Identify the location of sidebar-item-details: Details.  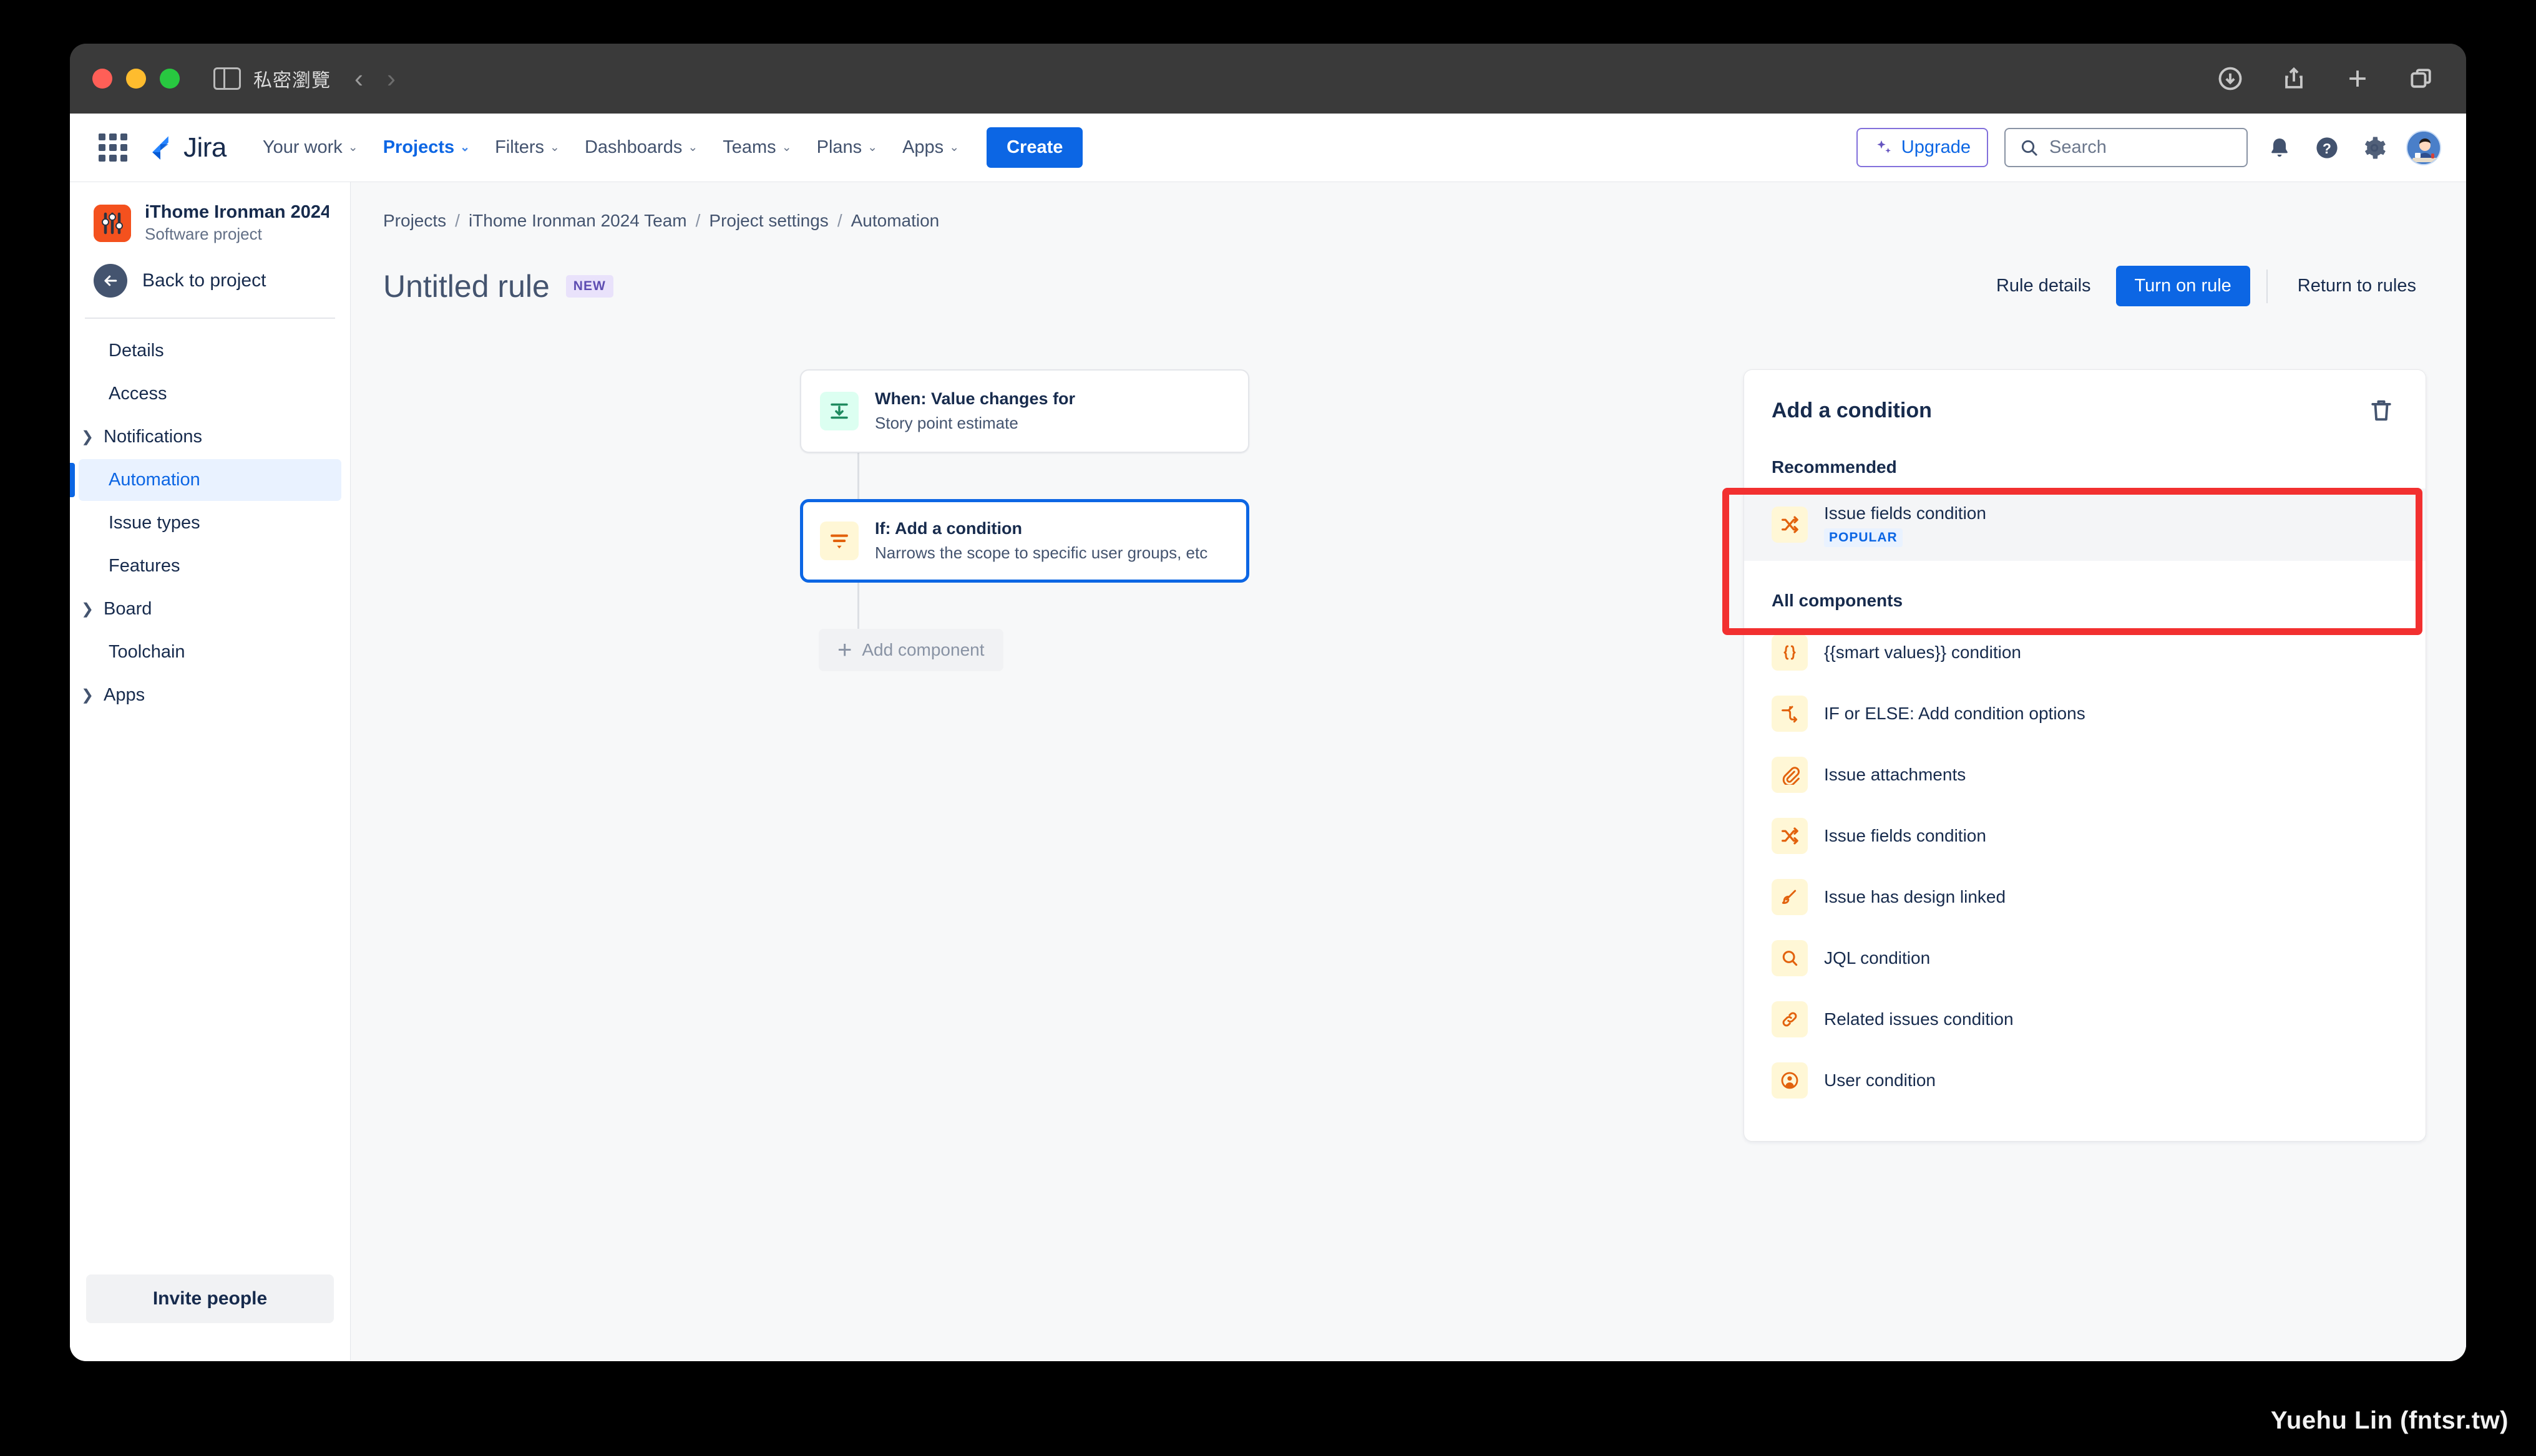
(210, 351).